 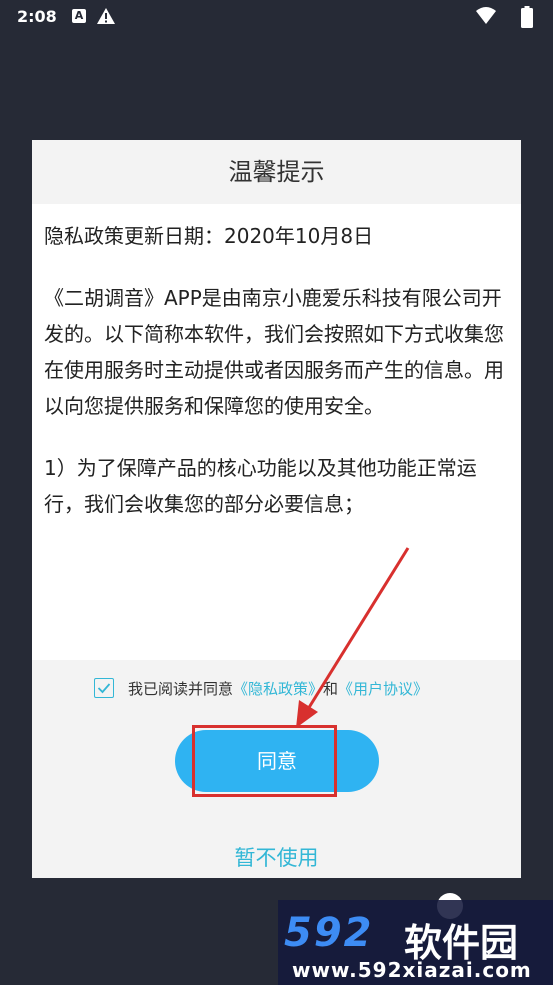 I want to click on watermark: 592 软件园 www.592xiazai.com, so click(x=415, y=942).